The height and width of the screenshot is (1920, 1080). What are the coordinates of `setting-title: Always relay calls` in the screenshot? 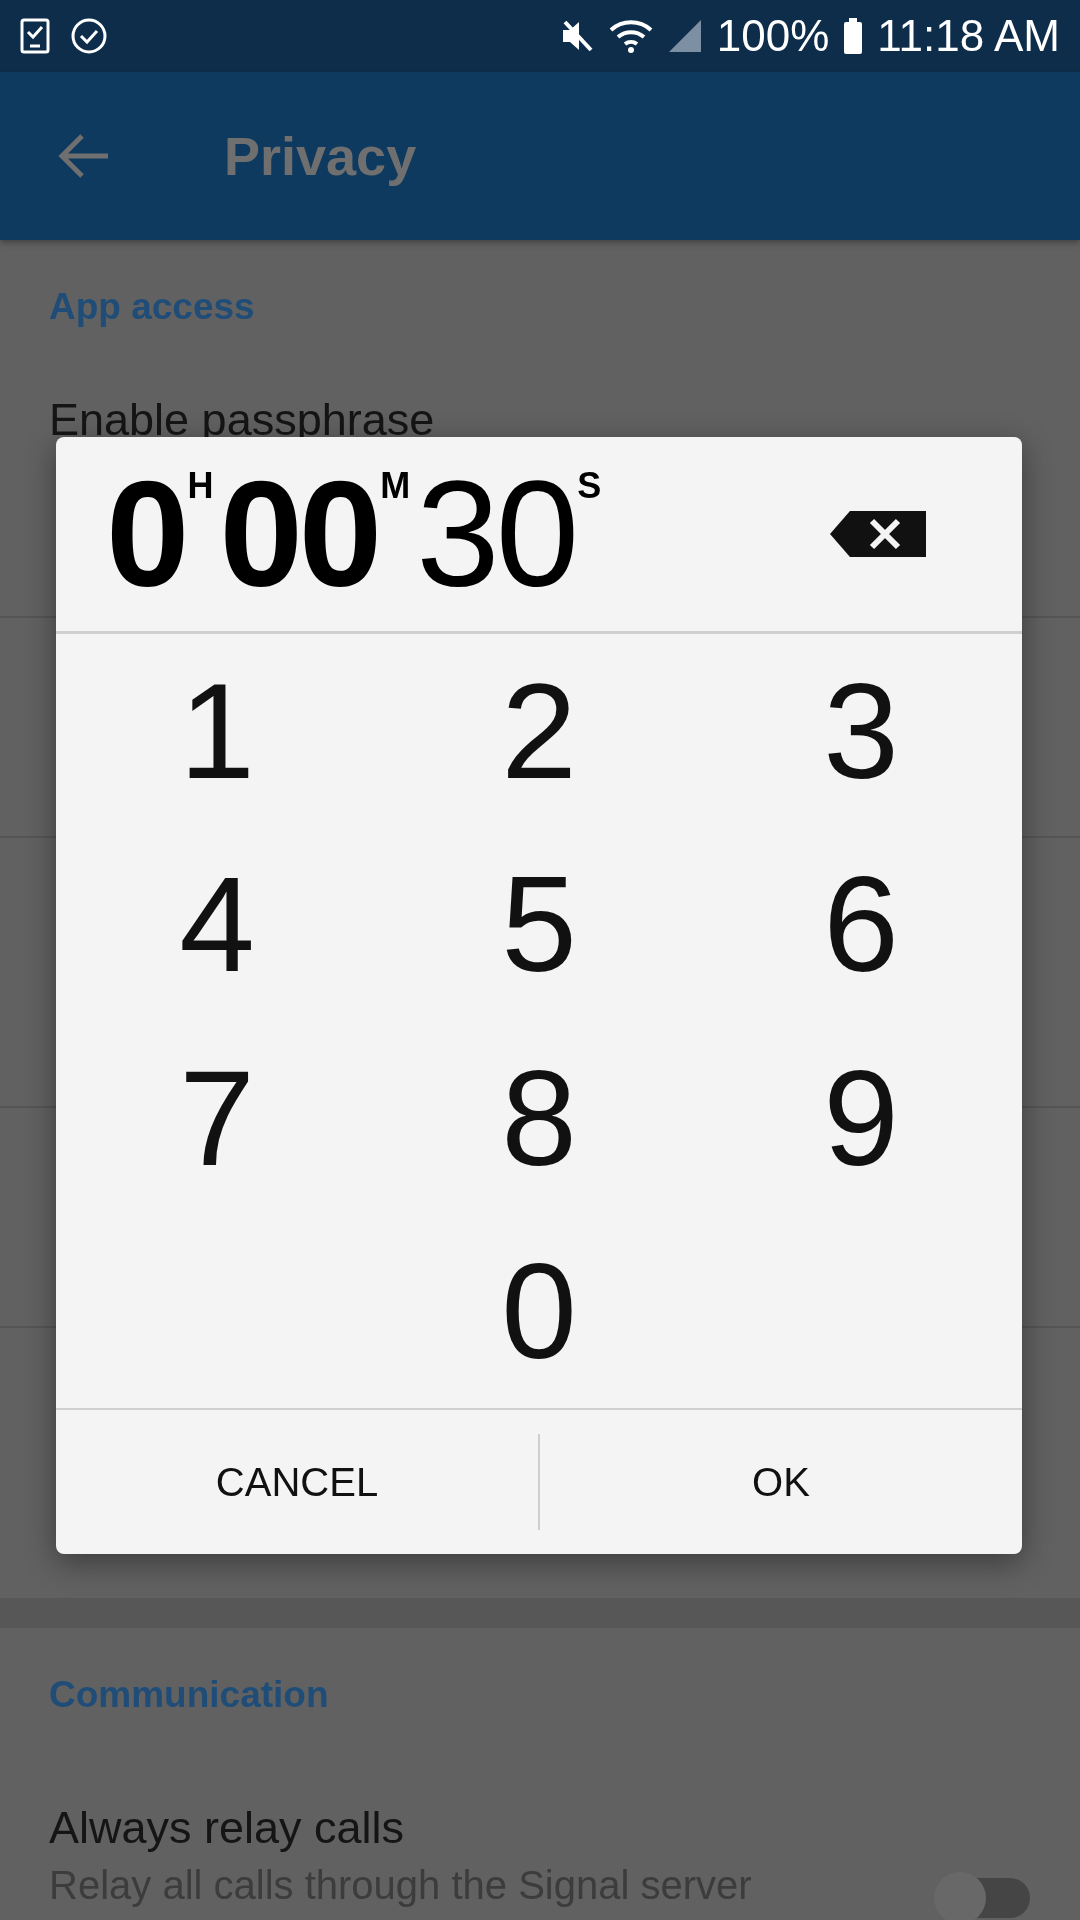 It's located at (227, 1828).